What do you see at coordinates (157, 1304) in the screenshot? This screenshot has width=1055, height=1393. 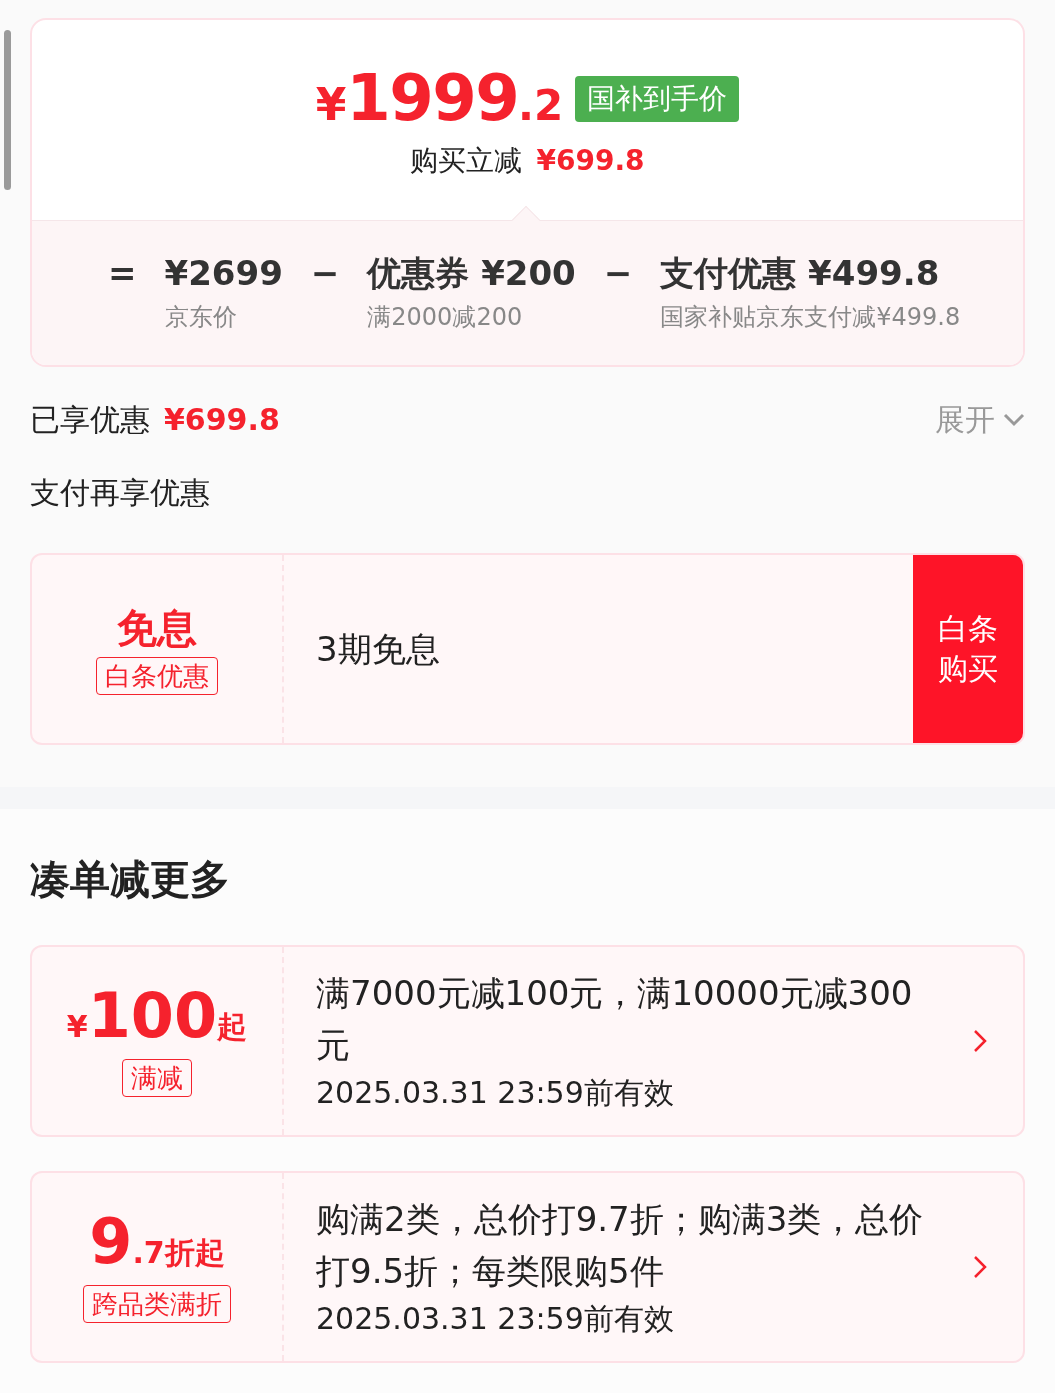 I see `promo-tag: 跨品类满折` at bounding box center [157, 1304].